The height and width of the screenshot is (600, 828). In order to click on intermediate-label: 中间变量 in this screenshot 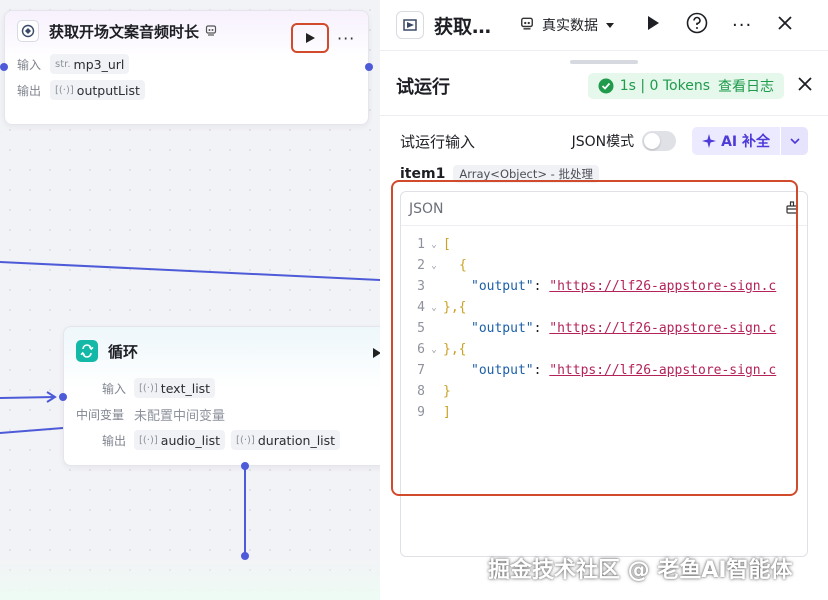, I will do `click(100, 414)`.